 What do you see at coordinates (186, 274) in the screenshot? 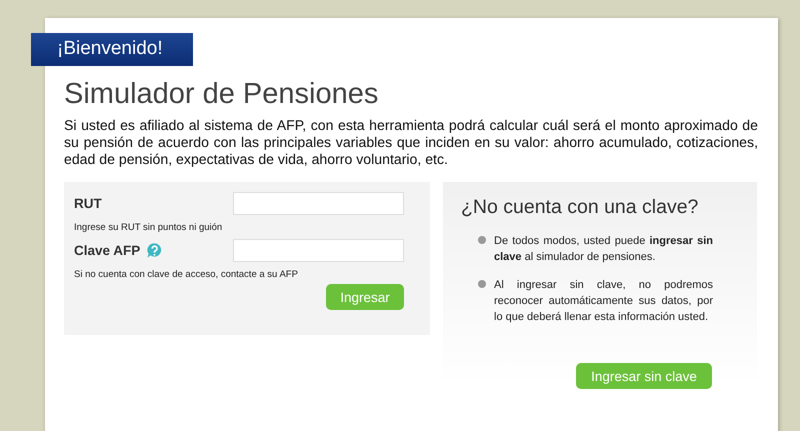
I see `field-hint: Si no cuenta con clave de acceso, contacte a su AFP` at bounding box center [186, 274].